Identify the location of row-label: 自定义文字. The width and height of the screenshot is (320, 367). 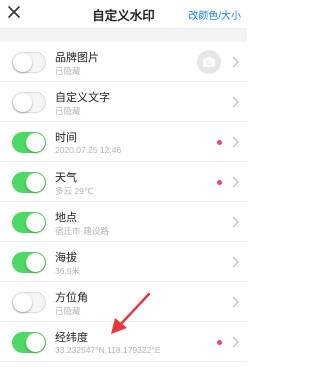
(82, 98).